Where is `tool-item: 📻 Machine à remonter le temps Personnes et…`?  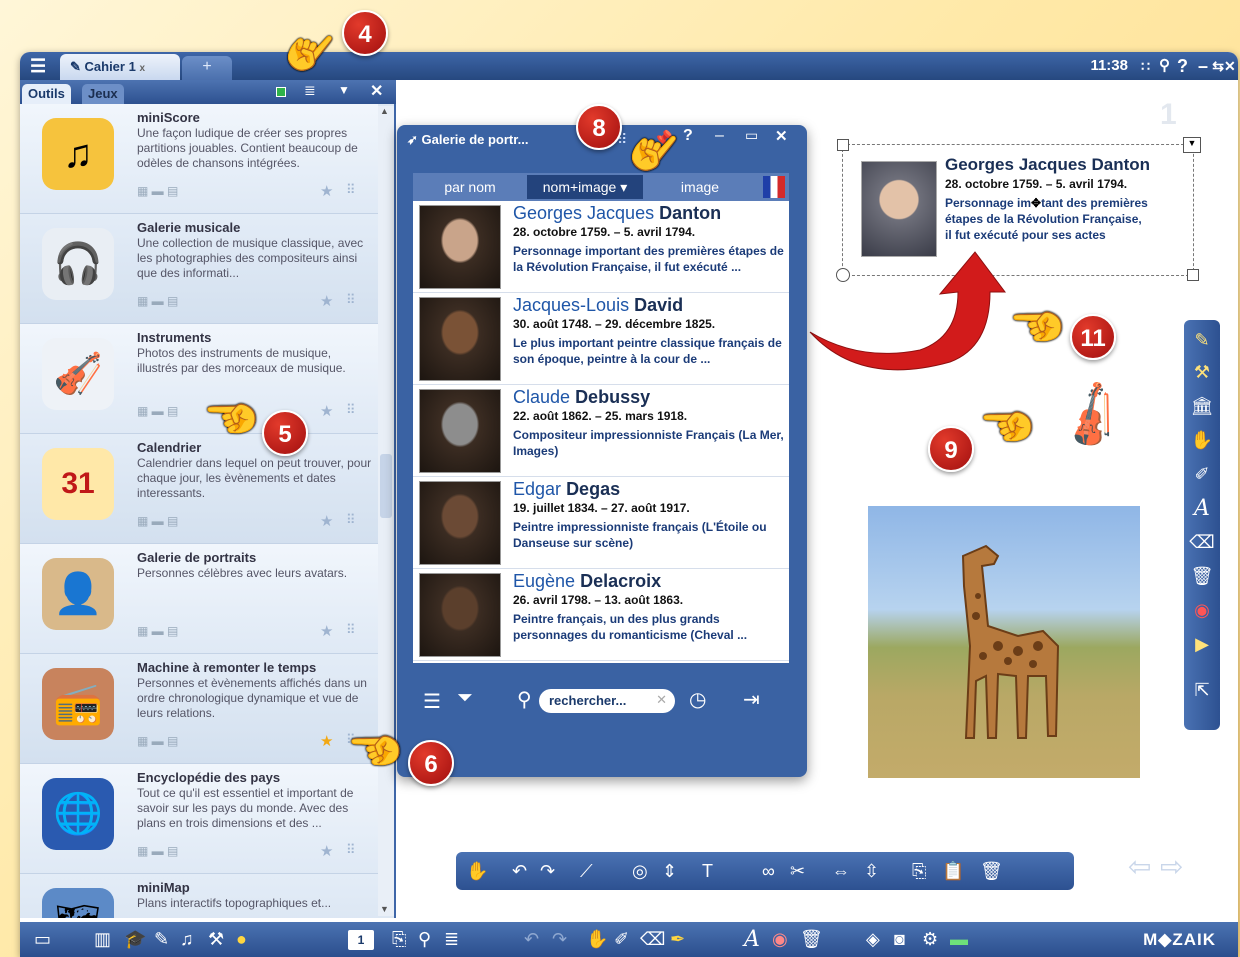
tool-item: 📻 Machine à remonter le temps Personnes et… is located at coordinates (199, 709).